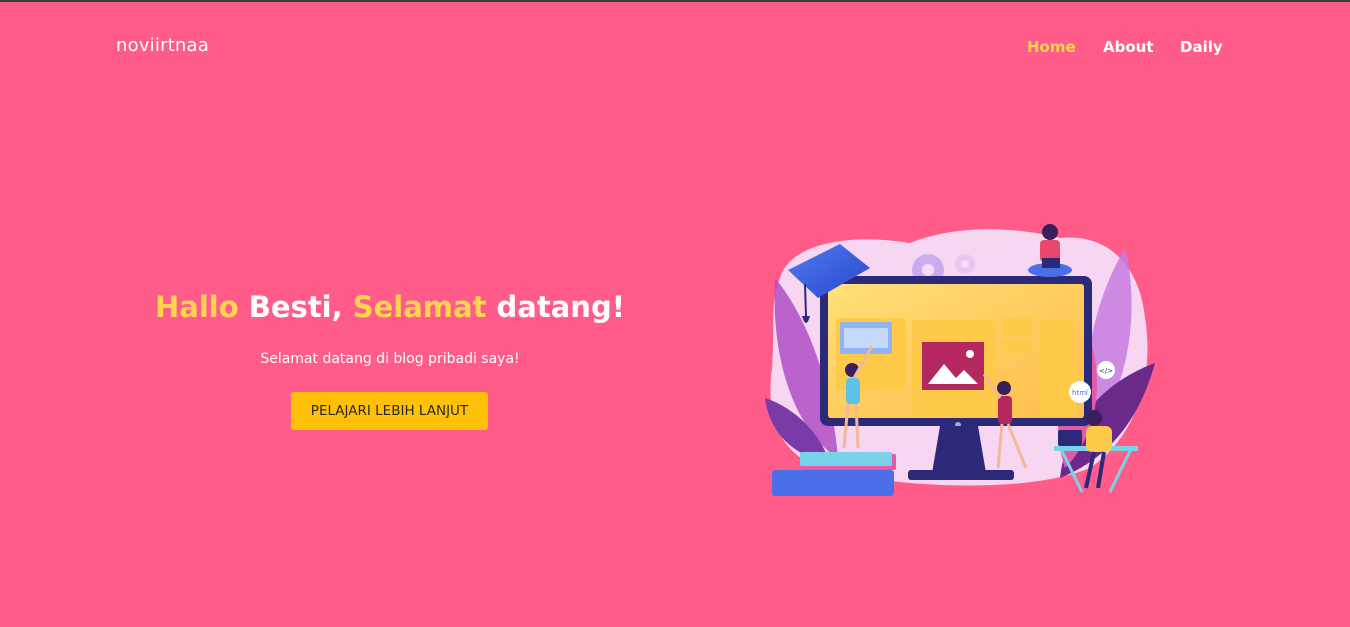 The width and height of the screenshot is (1350, 627). Describe the element at coordinates (1201, 47) in the screenshot. I see `nav-daily-link: Daily` at that location.